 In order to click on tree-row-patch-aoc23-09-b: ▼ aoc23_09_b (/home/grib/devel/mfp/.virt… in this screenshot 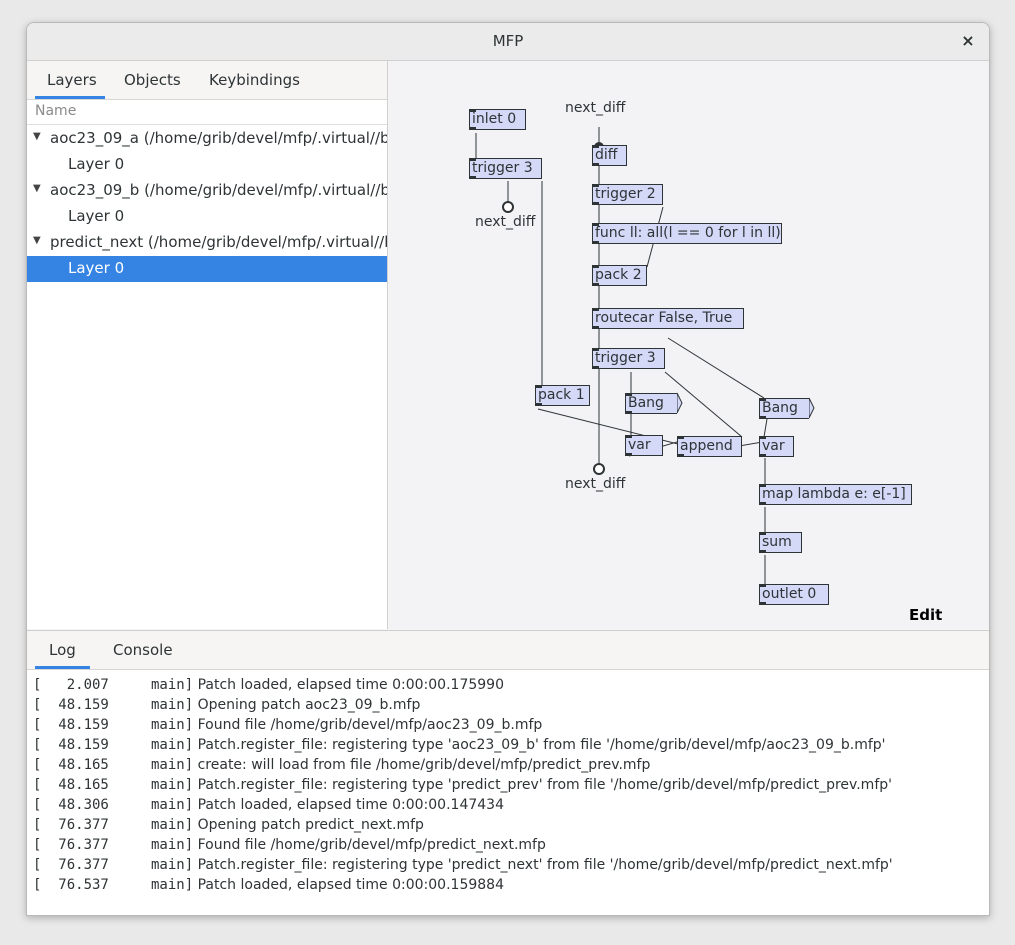, I will do `click(207, 191)`.